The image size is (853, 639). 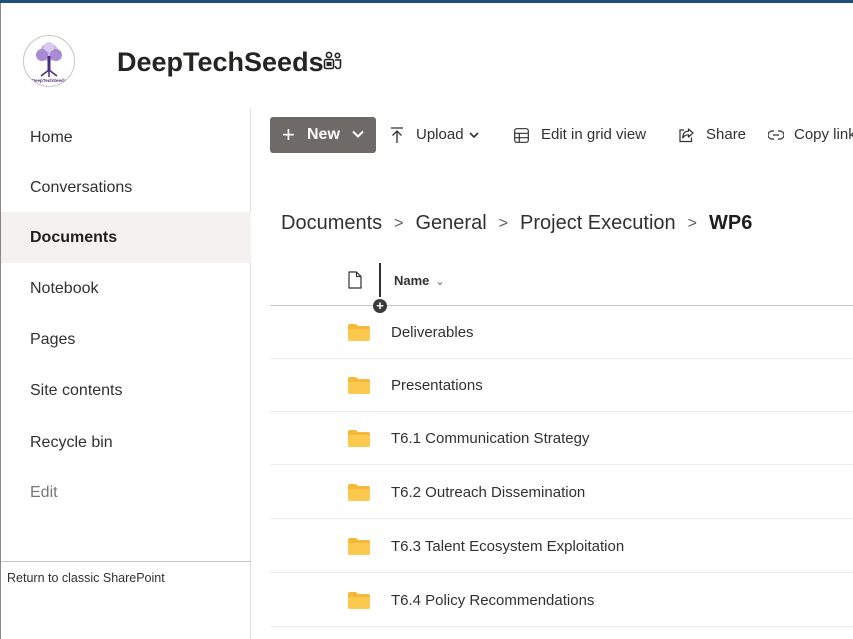 What do you see at coordinates (561, 332) in the screenshot?
I see `list-item: Deliverables` at bounding box center [561, 332].